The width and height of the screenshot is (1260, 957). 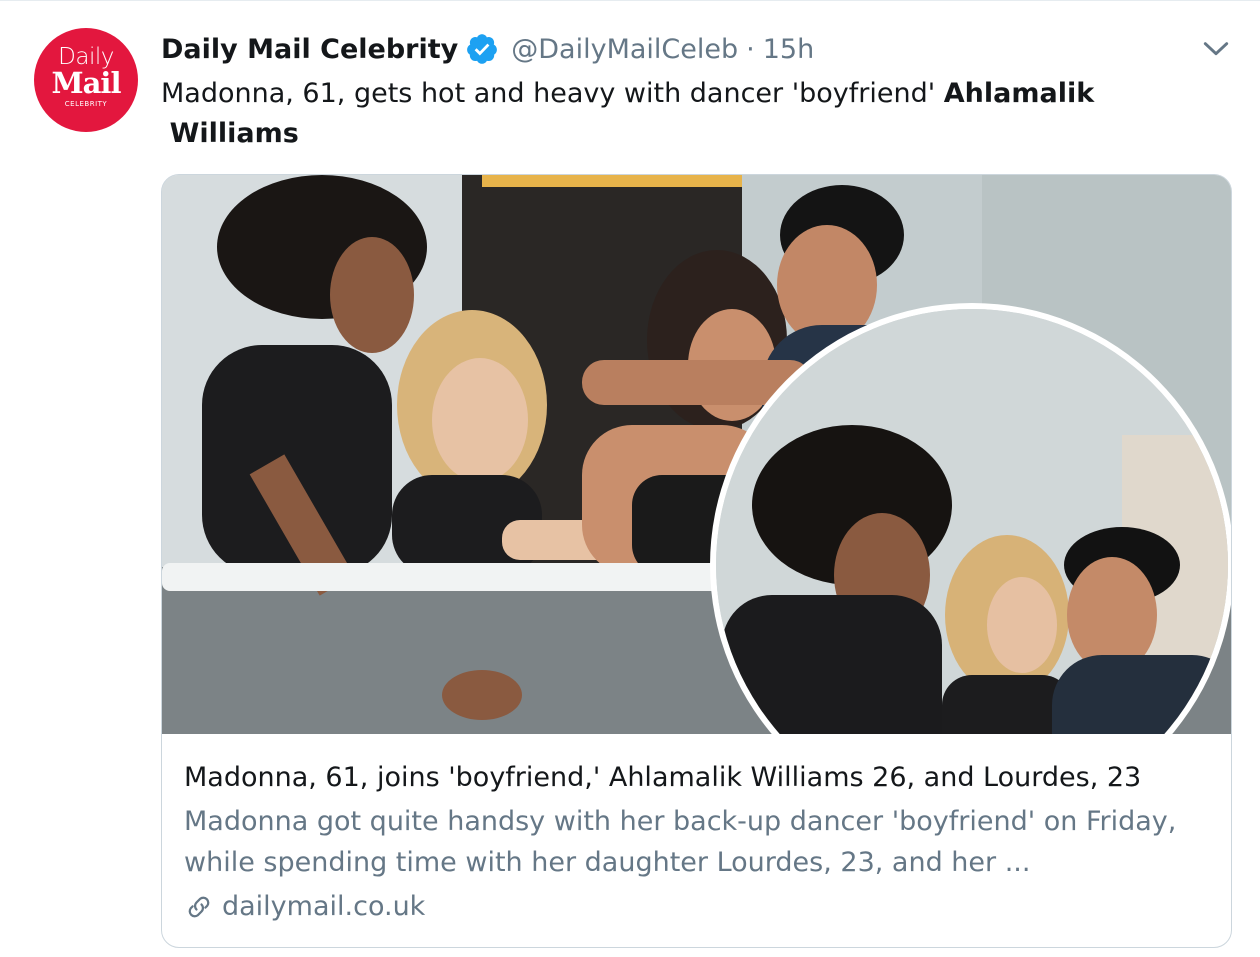 I want to click on author-handle: @DailyMailCeleb, so click(x=624, y=49).